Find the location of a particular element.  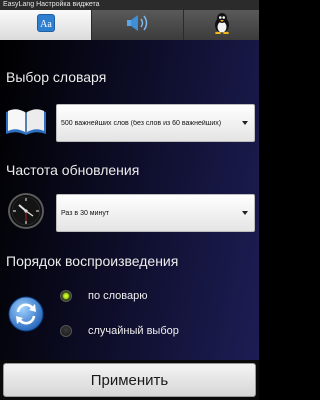

radio-label: случайный выбор is located at coordinates (133, 331).